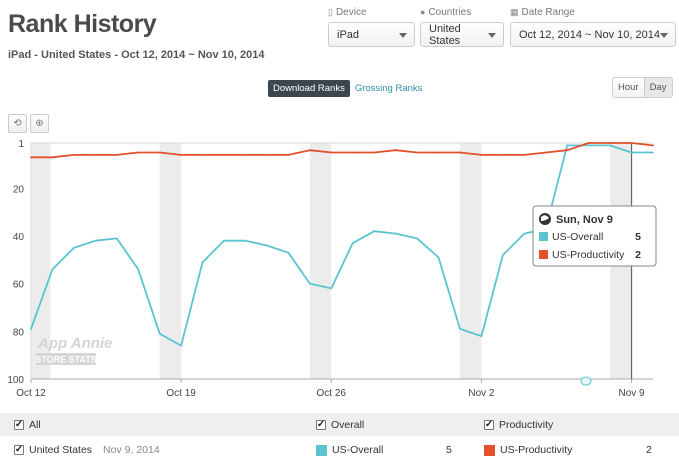 The height and width of the screenshot is (474, 679). Describe the element at coordinates (17, 123) in the screenshot. I see `reset-zoom-icon: ⟲` at that location.